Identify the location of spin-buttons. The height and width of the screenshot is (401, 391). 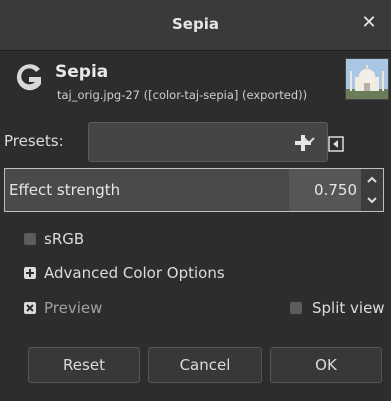
(372, 190).